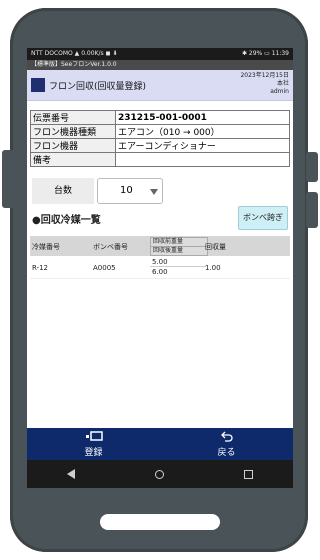  What do you see at coordinates (179, 251) in the screenshot?
I see `col-after: 回収後重量` at bounding box center [179, 251].